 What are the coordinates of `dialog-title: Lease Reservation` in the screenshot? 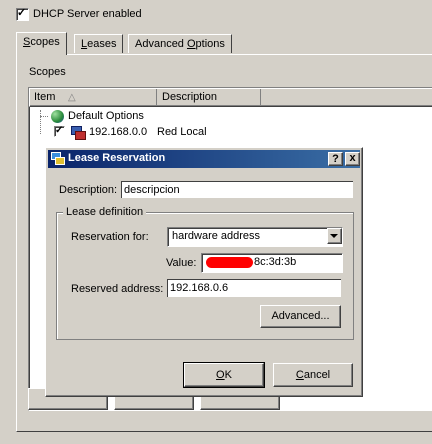 It's located at (117, 158).